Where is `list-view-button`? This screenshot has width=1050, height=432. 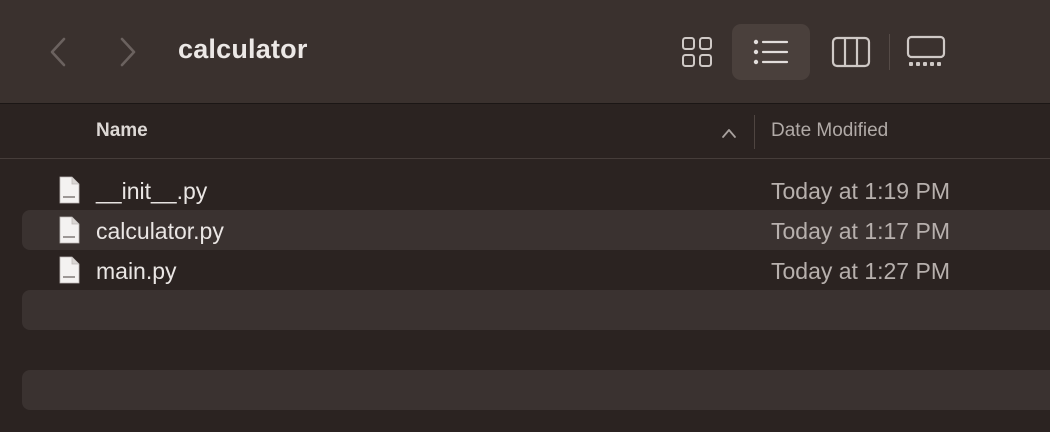
list-view-button is located at coordinates (771, 52).